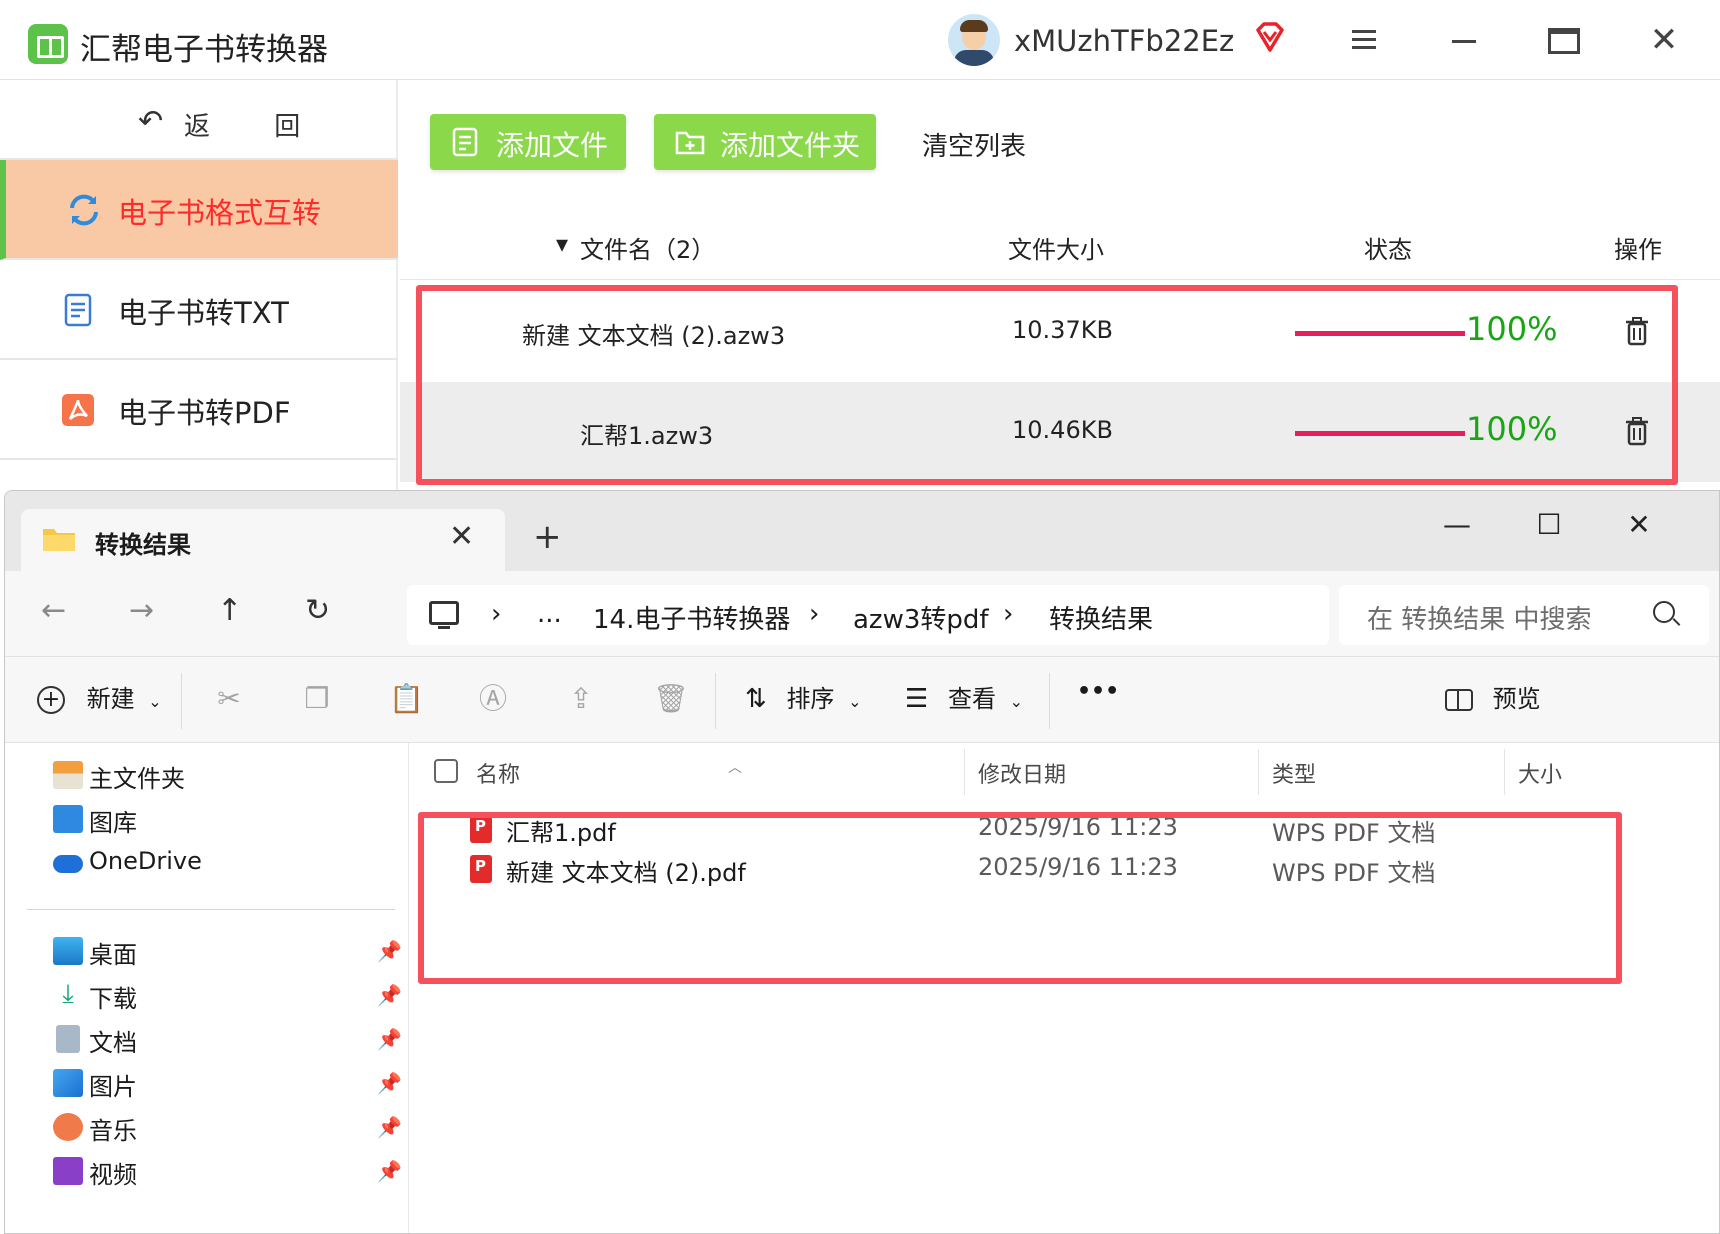 The height and width of the screenshot is (1234, 1720). What do you see at coordinates (229, 699) in the screenshot?
I see `cut-icon: ✂` at bounding box center [229, 699].